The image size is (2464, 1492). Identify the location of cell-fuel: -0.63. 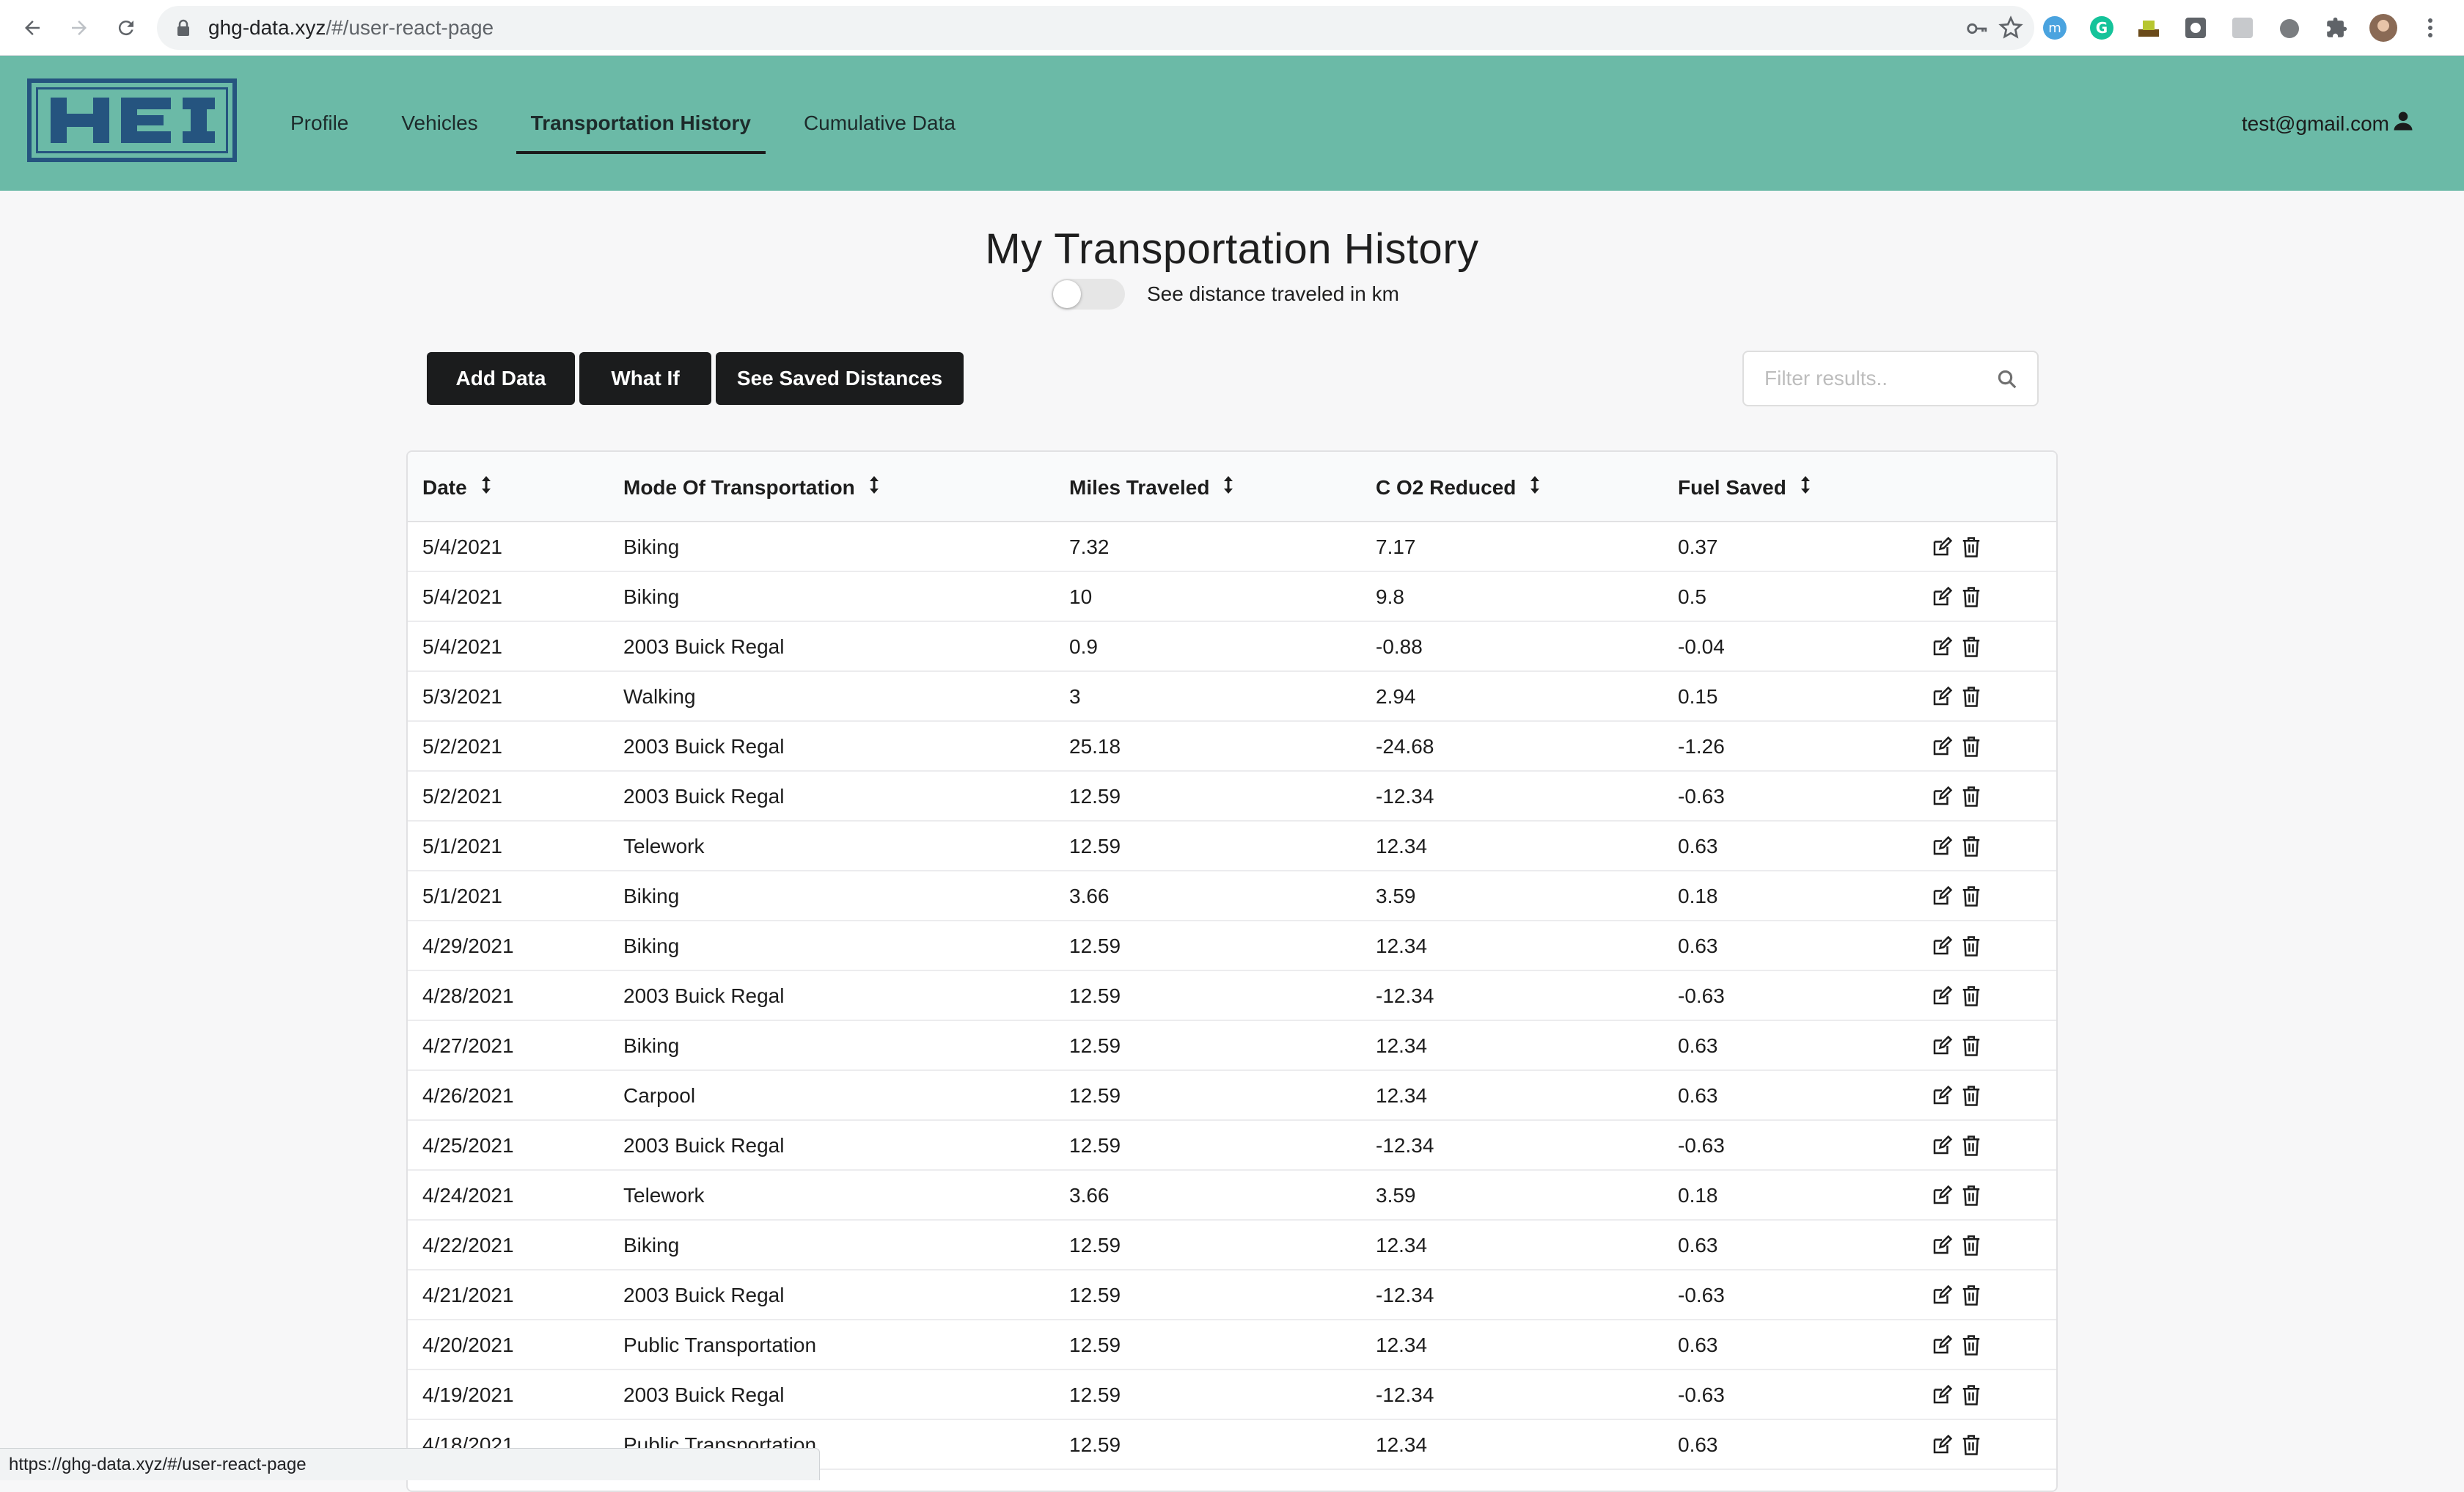
(1701, 995).